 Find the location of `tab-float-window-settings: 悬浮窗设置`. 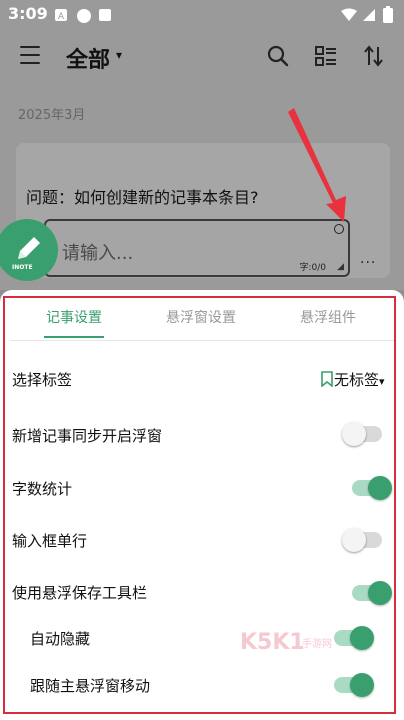

tab-float-window-settings: 悬浮窗设置 is located at coordinates (201, 317).